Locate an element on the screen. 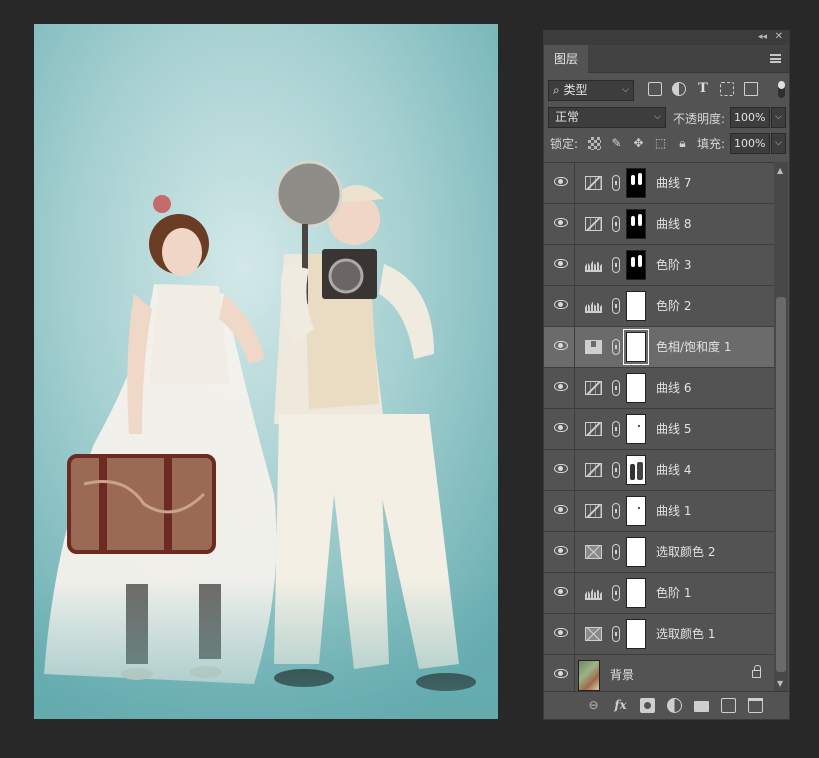  layer-row: 色阶 2 is located at coordinates (659, 306).